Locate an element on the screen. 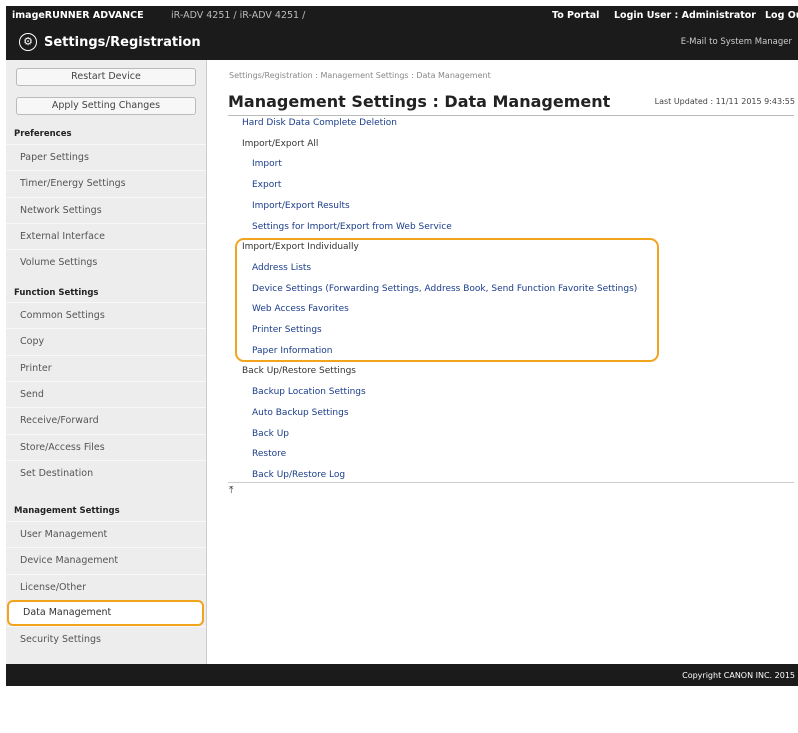  menu-link: Paper Information is located at coordinates (292, 351).